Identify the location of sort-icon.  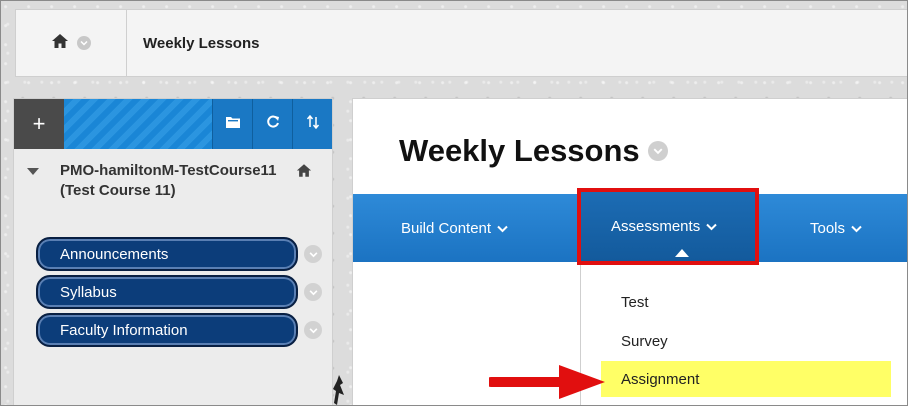
(313, 124).